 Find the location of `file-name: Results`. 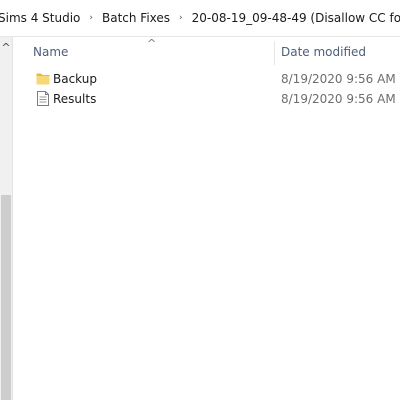

file-name: Results is located at coordinates (75, 99).